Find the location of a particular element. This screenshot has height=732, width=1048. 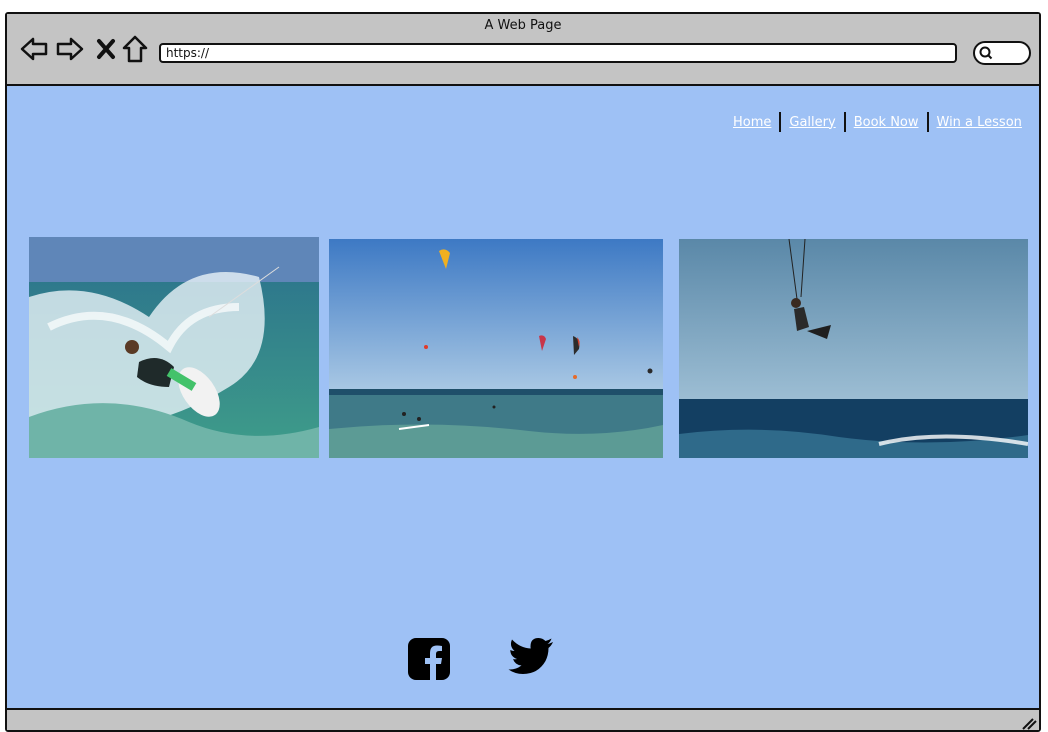

nav-win-a-lesson-link: Win a Lesson is located at coordinates (979, 122).